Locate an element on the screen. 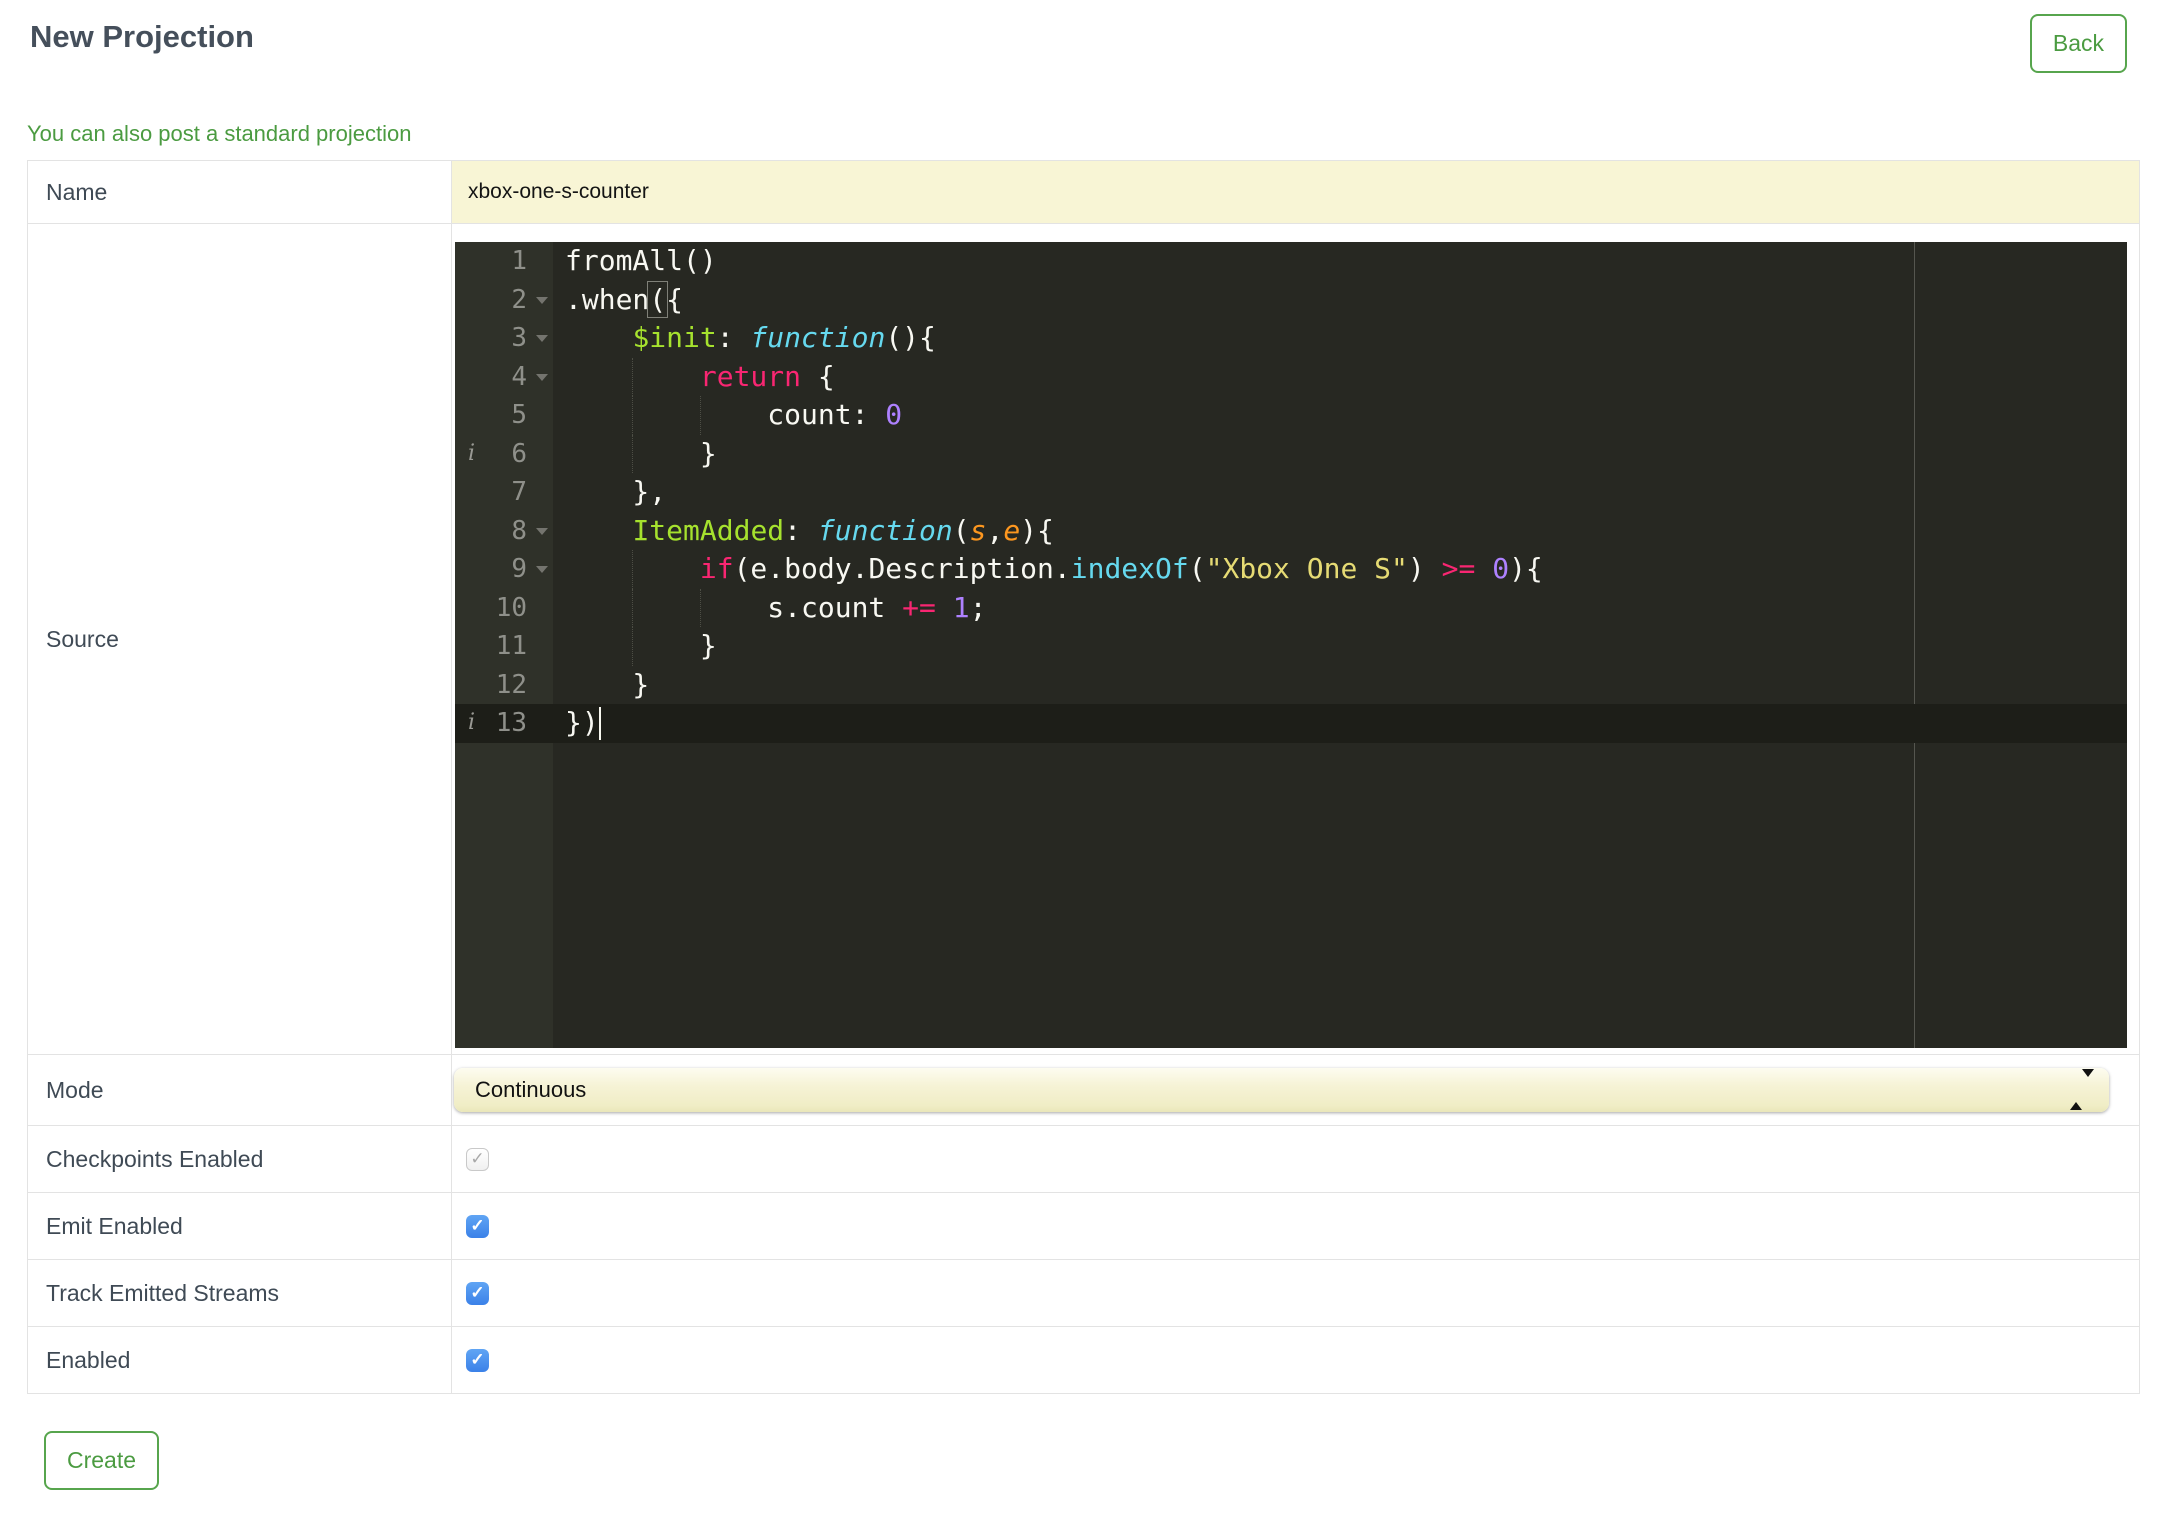 The width and height of the screenshot is (2166, 1513). select-stepper-icon is located at coordinates (2082, 1089).